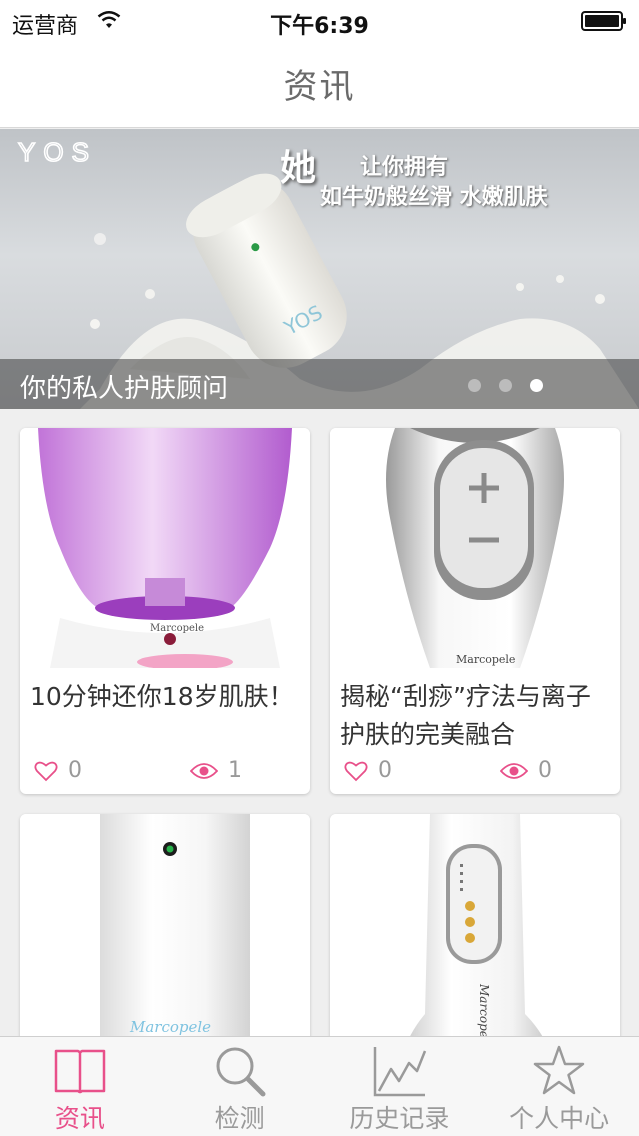  What do you see at coordinates (298, 168) in the screenshot?
I see `banner-heading: 她` at bounding box center [298, 168].